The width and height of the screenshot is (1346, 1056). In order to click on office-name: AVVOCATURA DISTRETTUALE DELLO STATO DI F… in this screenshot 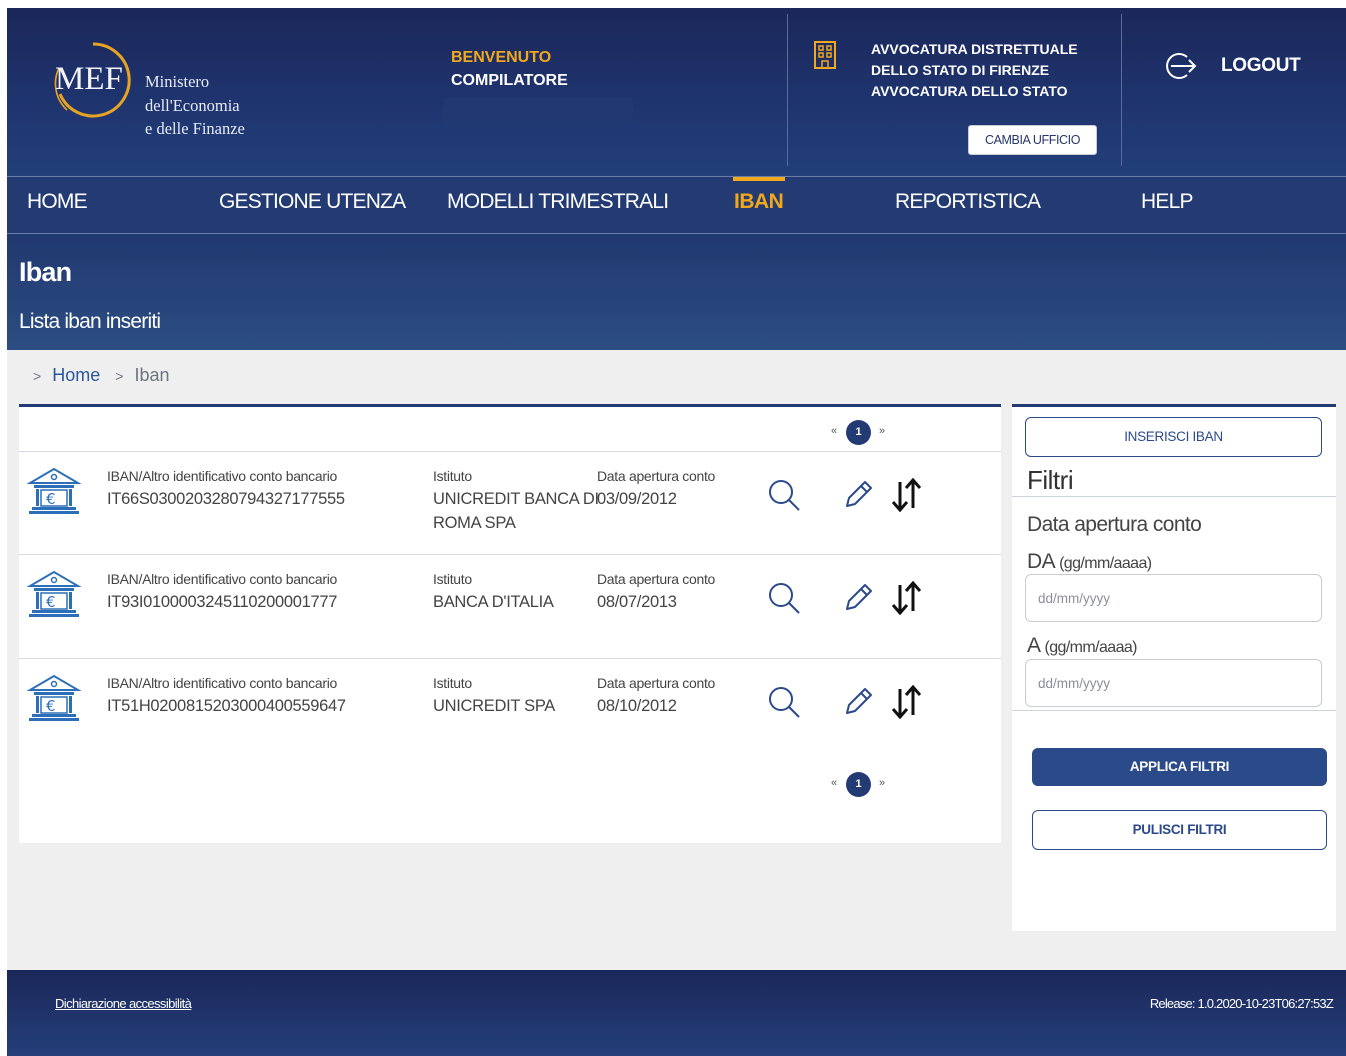, I will do `click(974, 70)`.